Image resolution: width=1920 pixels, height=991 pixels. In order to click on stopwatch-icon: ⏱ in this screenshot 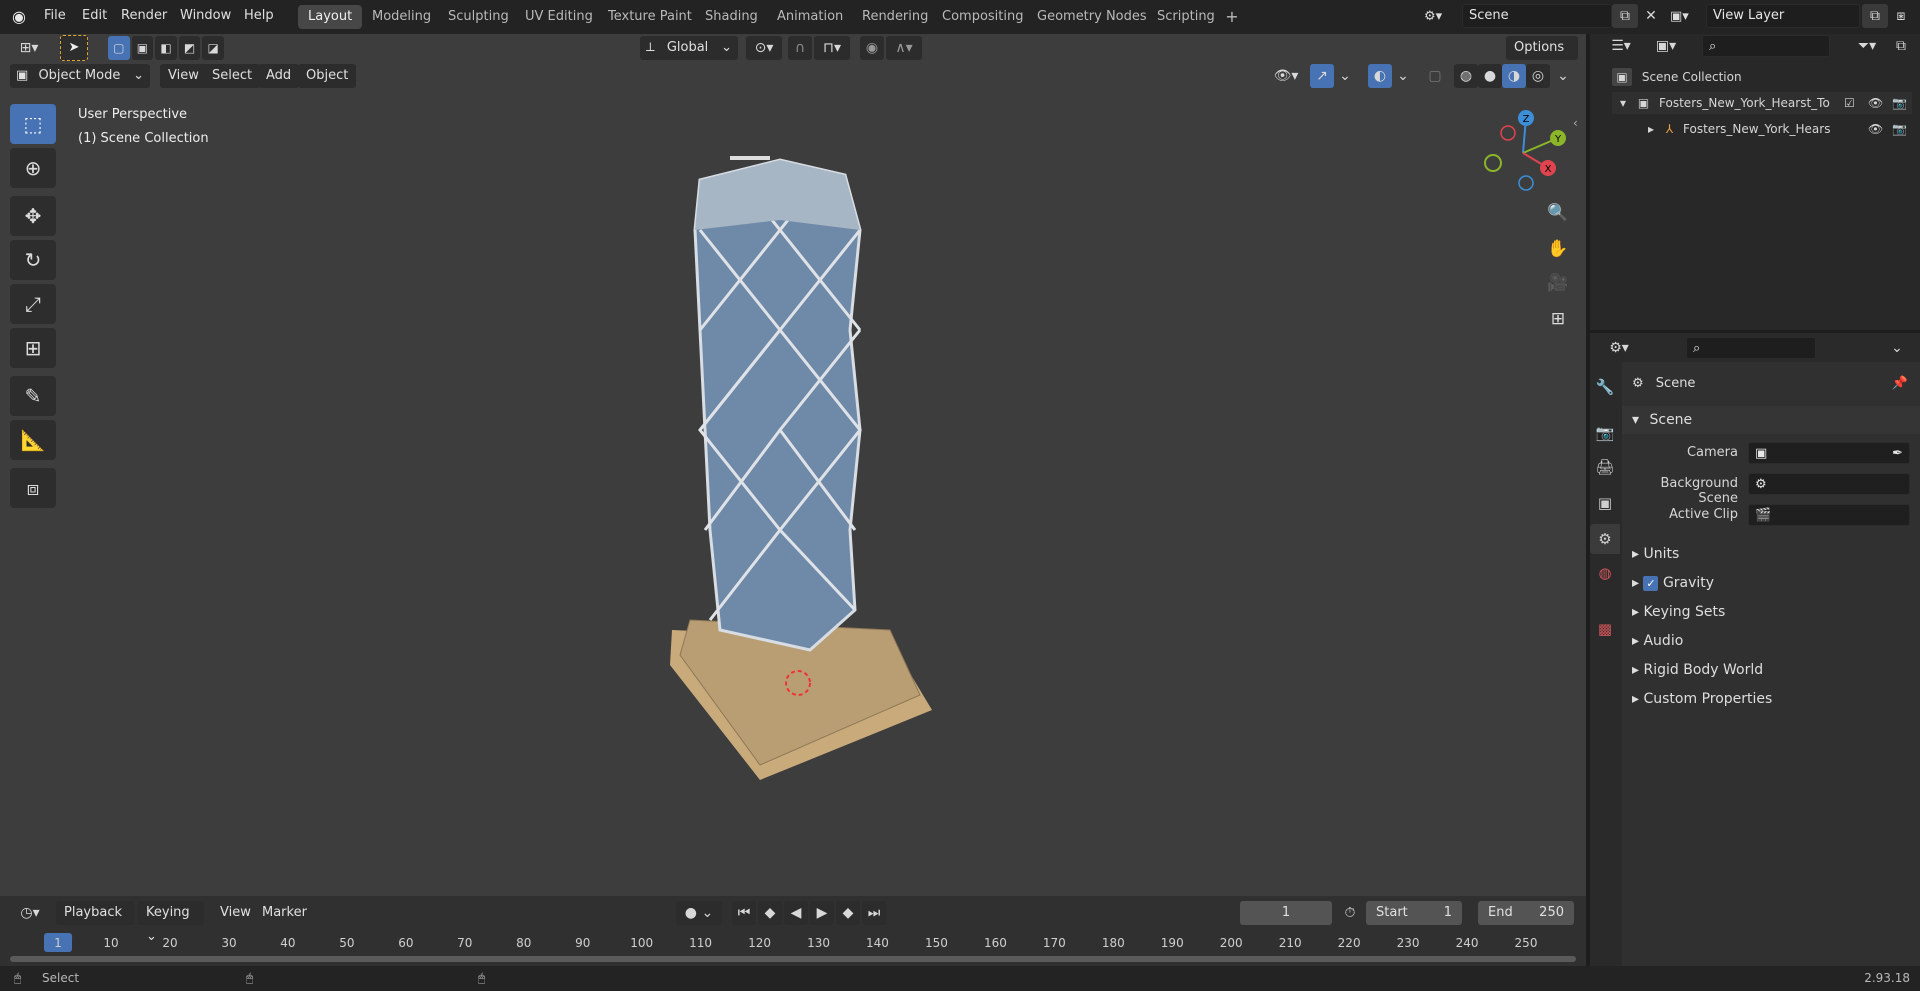, I will do `click(1350, 913)`.